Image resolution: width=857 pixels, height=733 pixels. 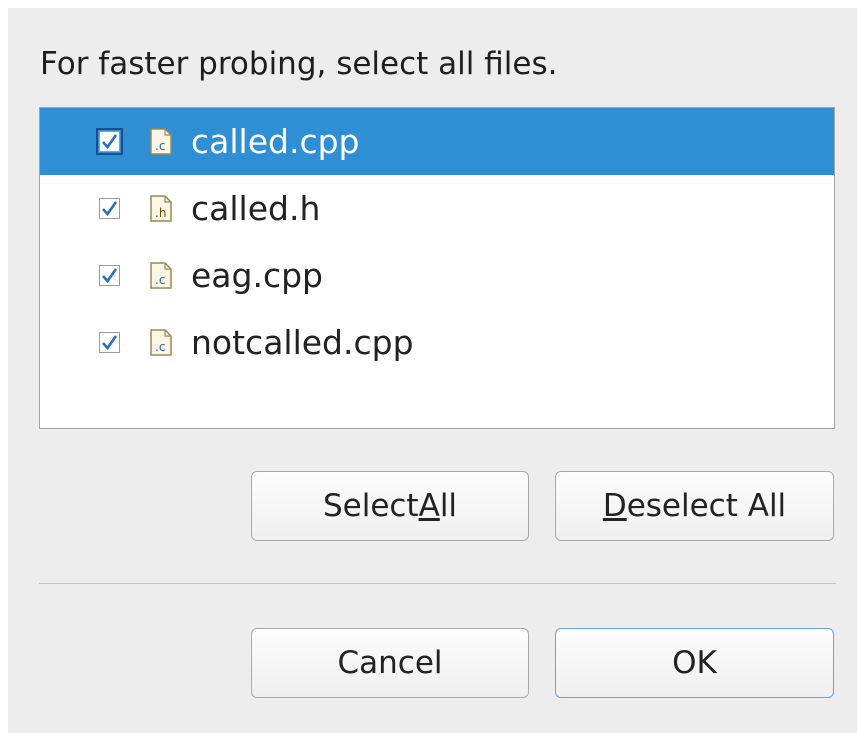 What do you see at coordinates (706, 506) in the screenshot?
I see `button-label: eselect All` at bounding box center [706, 506].